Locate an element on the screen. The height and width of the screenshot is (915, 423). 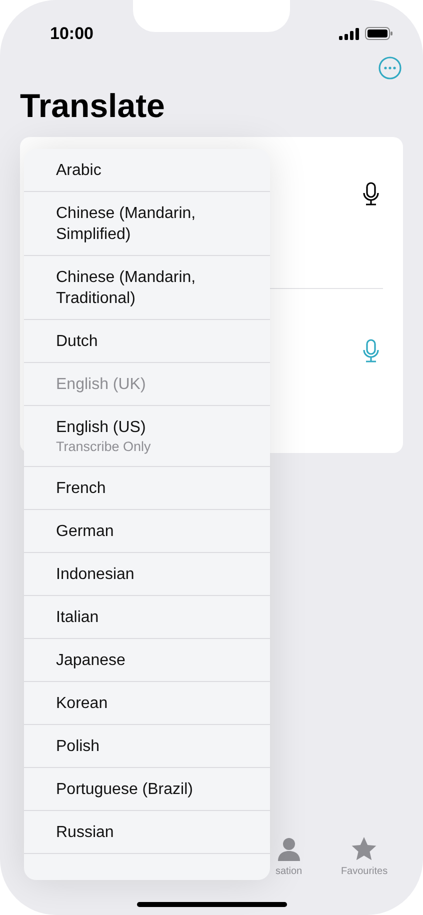
language-option: Polish is located at coordinates (157, 746).